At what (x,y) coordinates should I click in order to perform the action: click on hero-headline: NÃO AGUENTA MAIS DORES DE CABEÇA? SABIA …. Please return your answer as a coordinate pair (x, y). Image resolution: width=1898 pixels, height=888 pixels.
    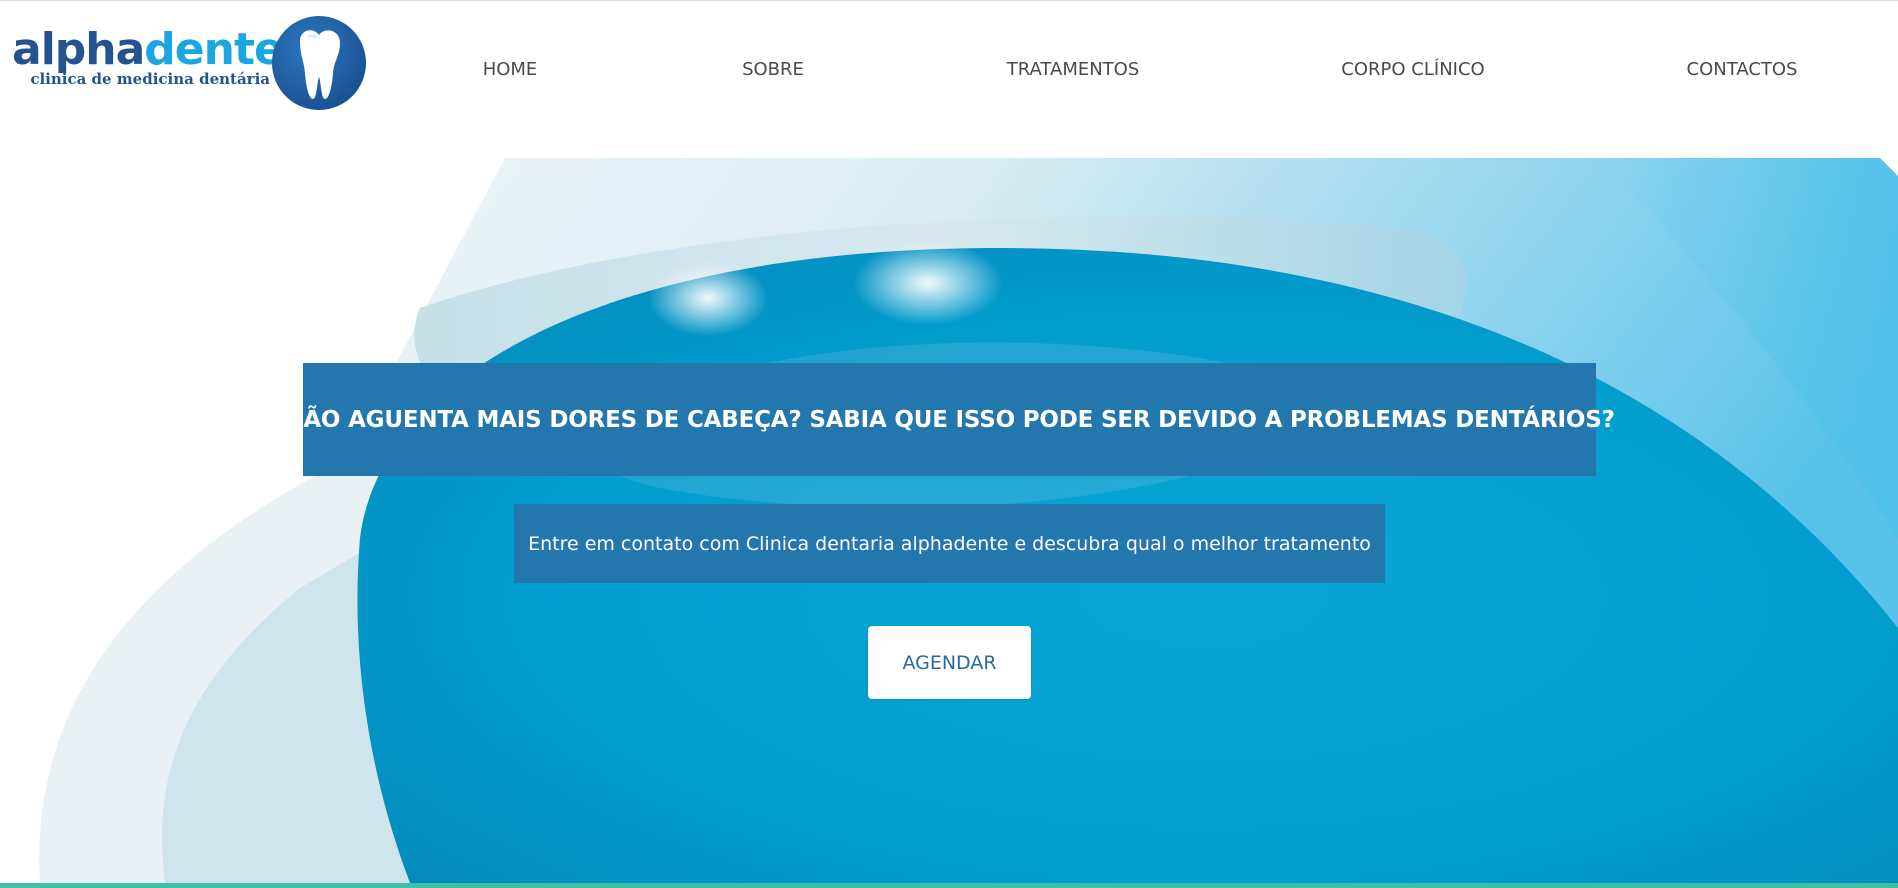
    Looking at the image, I should click on (949, 419).